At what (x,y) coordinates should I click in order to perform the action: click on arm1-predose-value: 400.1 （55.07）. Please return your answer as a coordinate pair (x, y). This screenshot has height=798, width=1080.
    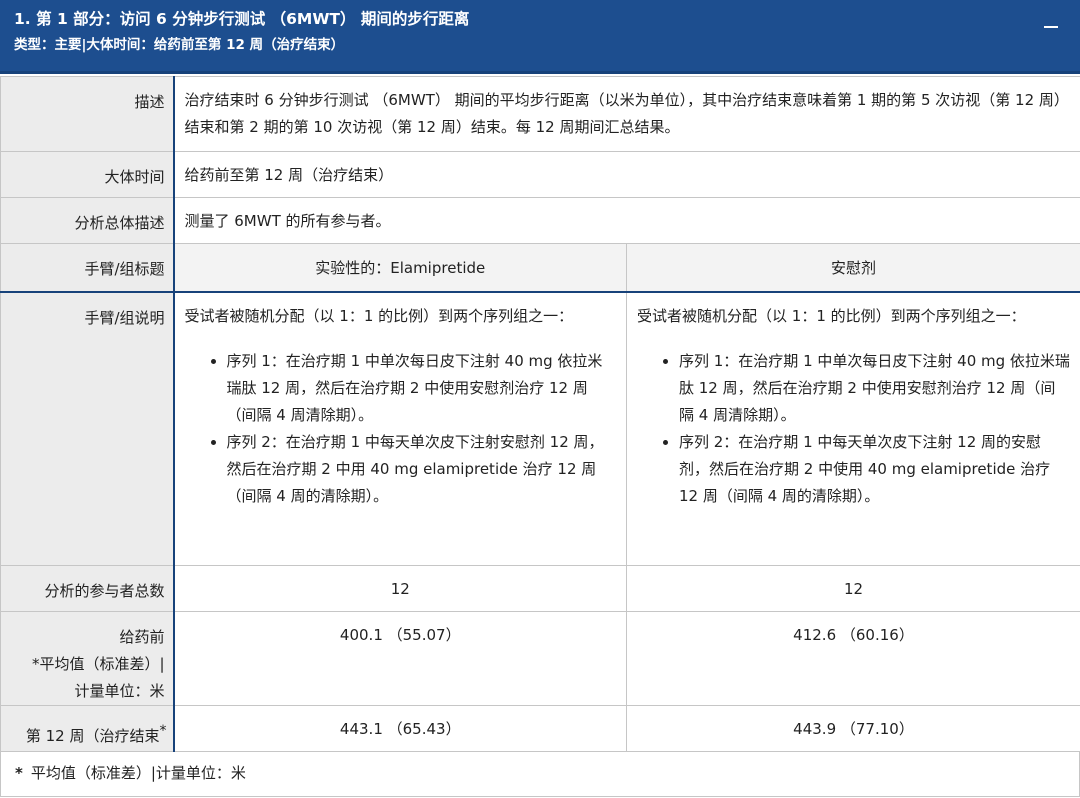
    Looking at the image, I should click on (400, 658).